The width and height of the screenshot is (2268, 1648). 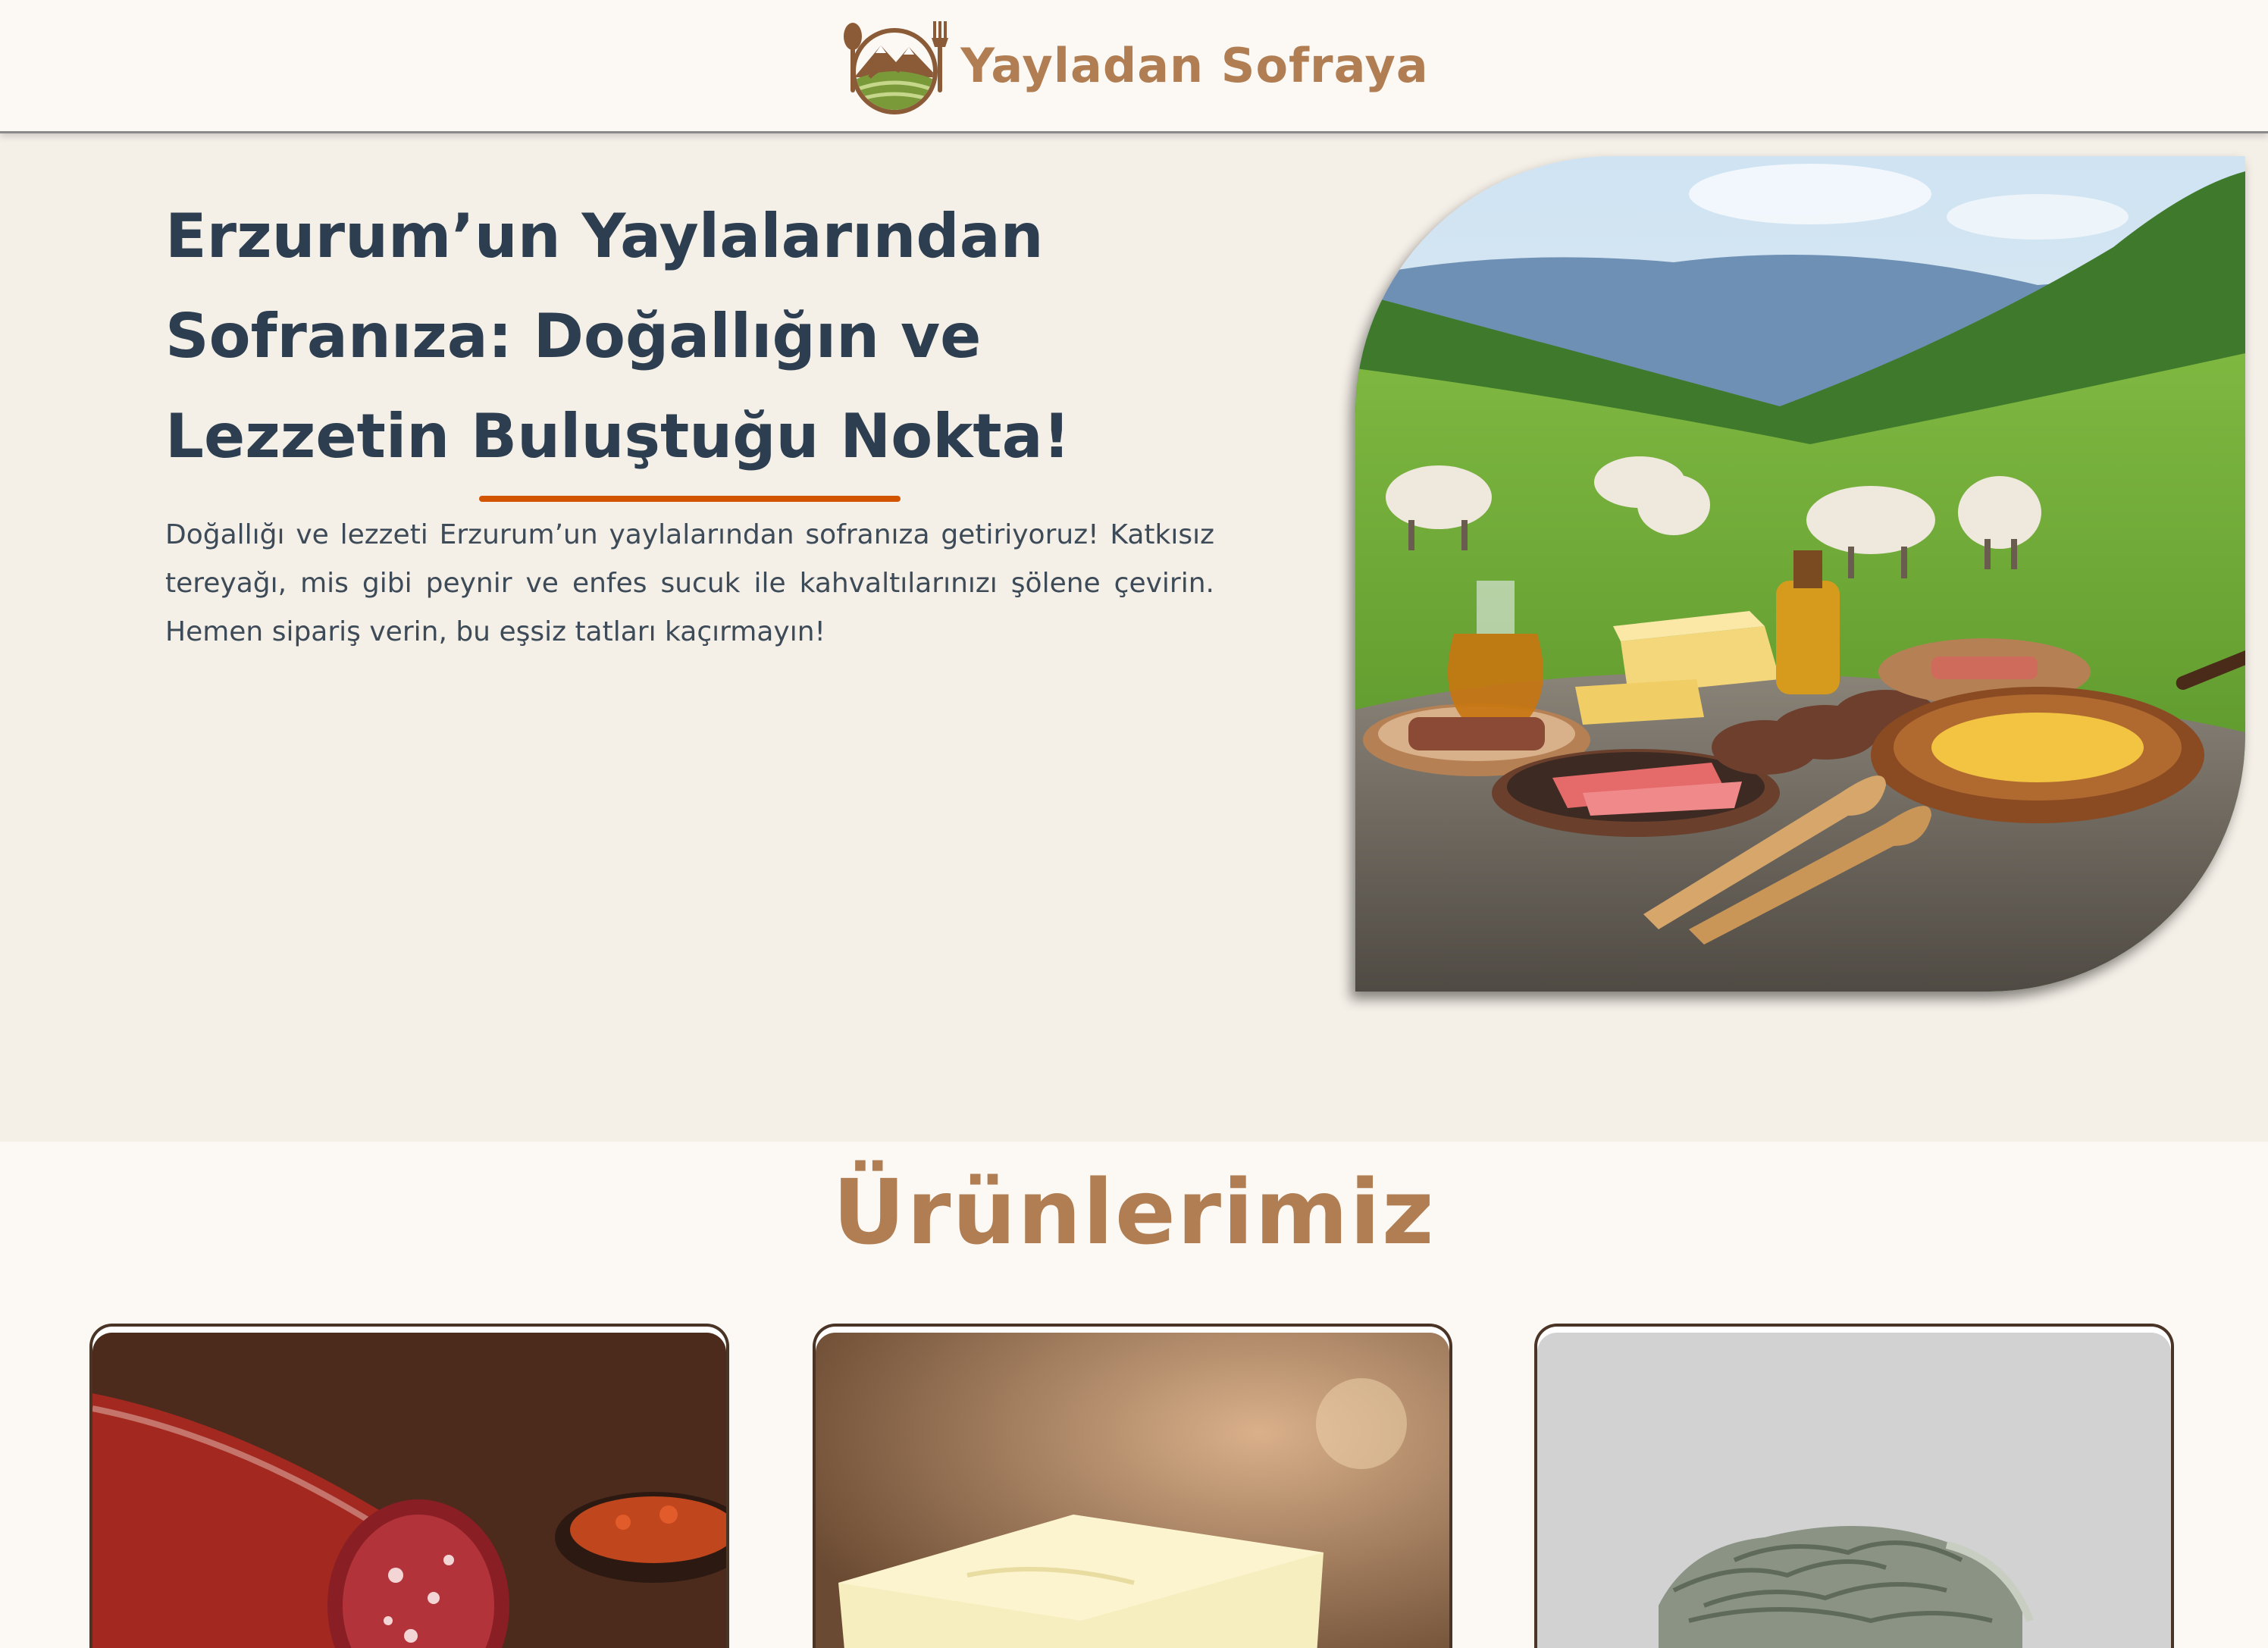 I want to click on wave-divider, so click(x=1134, y=1089).